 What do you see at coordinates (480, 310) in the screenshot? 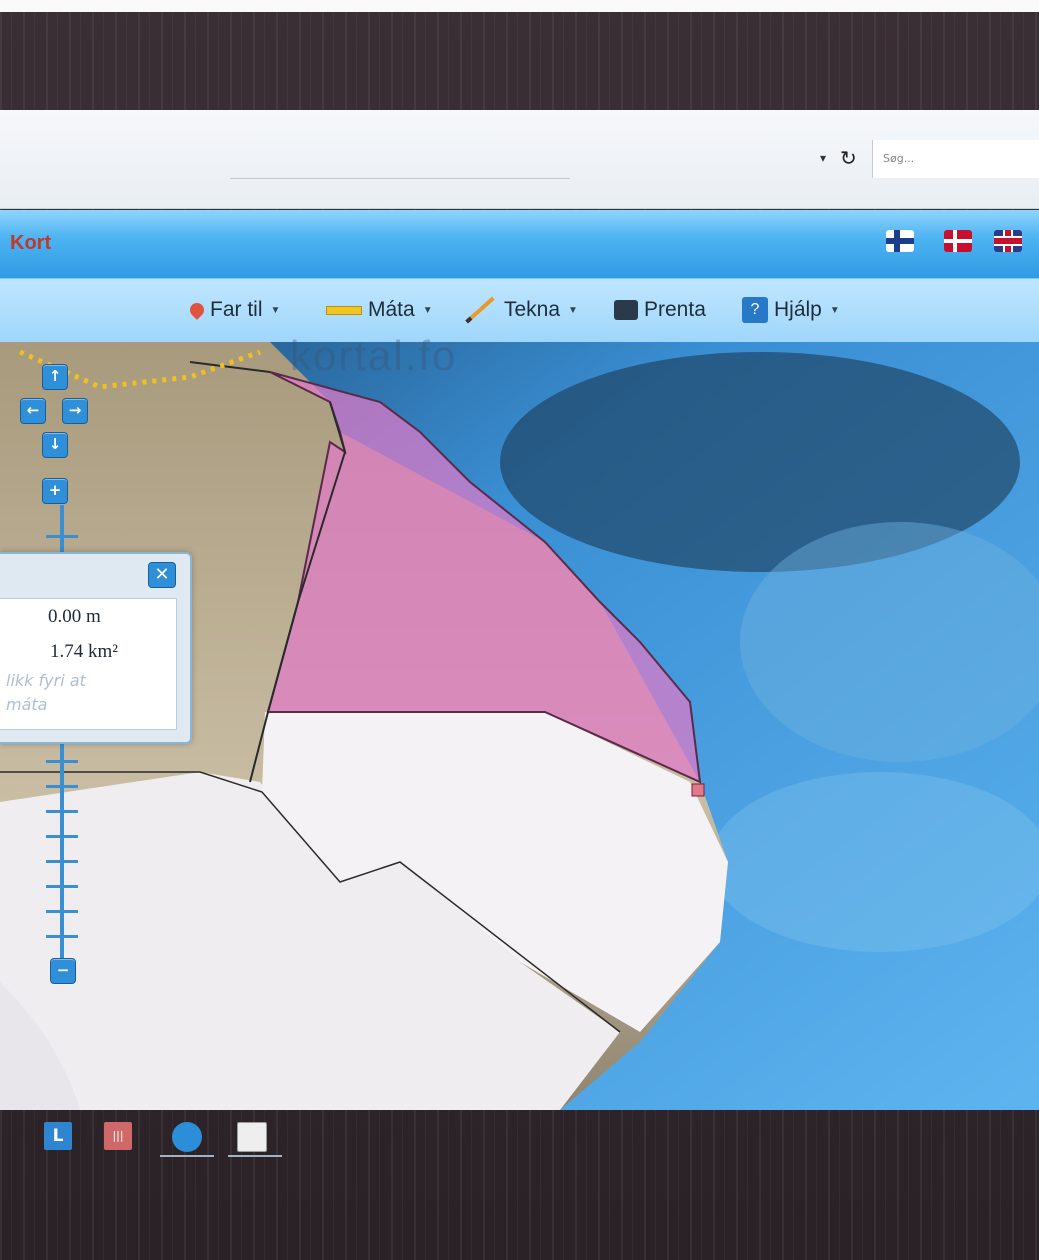
I see `pencil-icon` at bounding box center [480, 310].